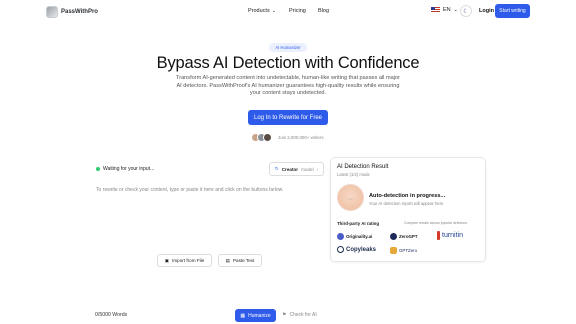 This screenshot has width=576, height=324. I want to click on detector-gptzero: GPTZero, so click(403, 250).